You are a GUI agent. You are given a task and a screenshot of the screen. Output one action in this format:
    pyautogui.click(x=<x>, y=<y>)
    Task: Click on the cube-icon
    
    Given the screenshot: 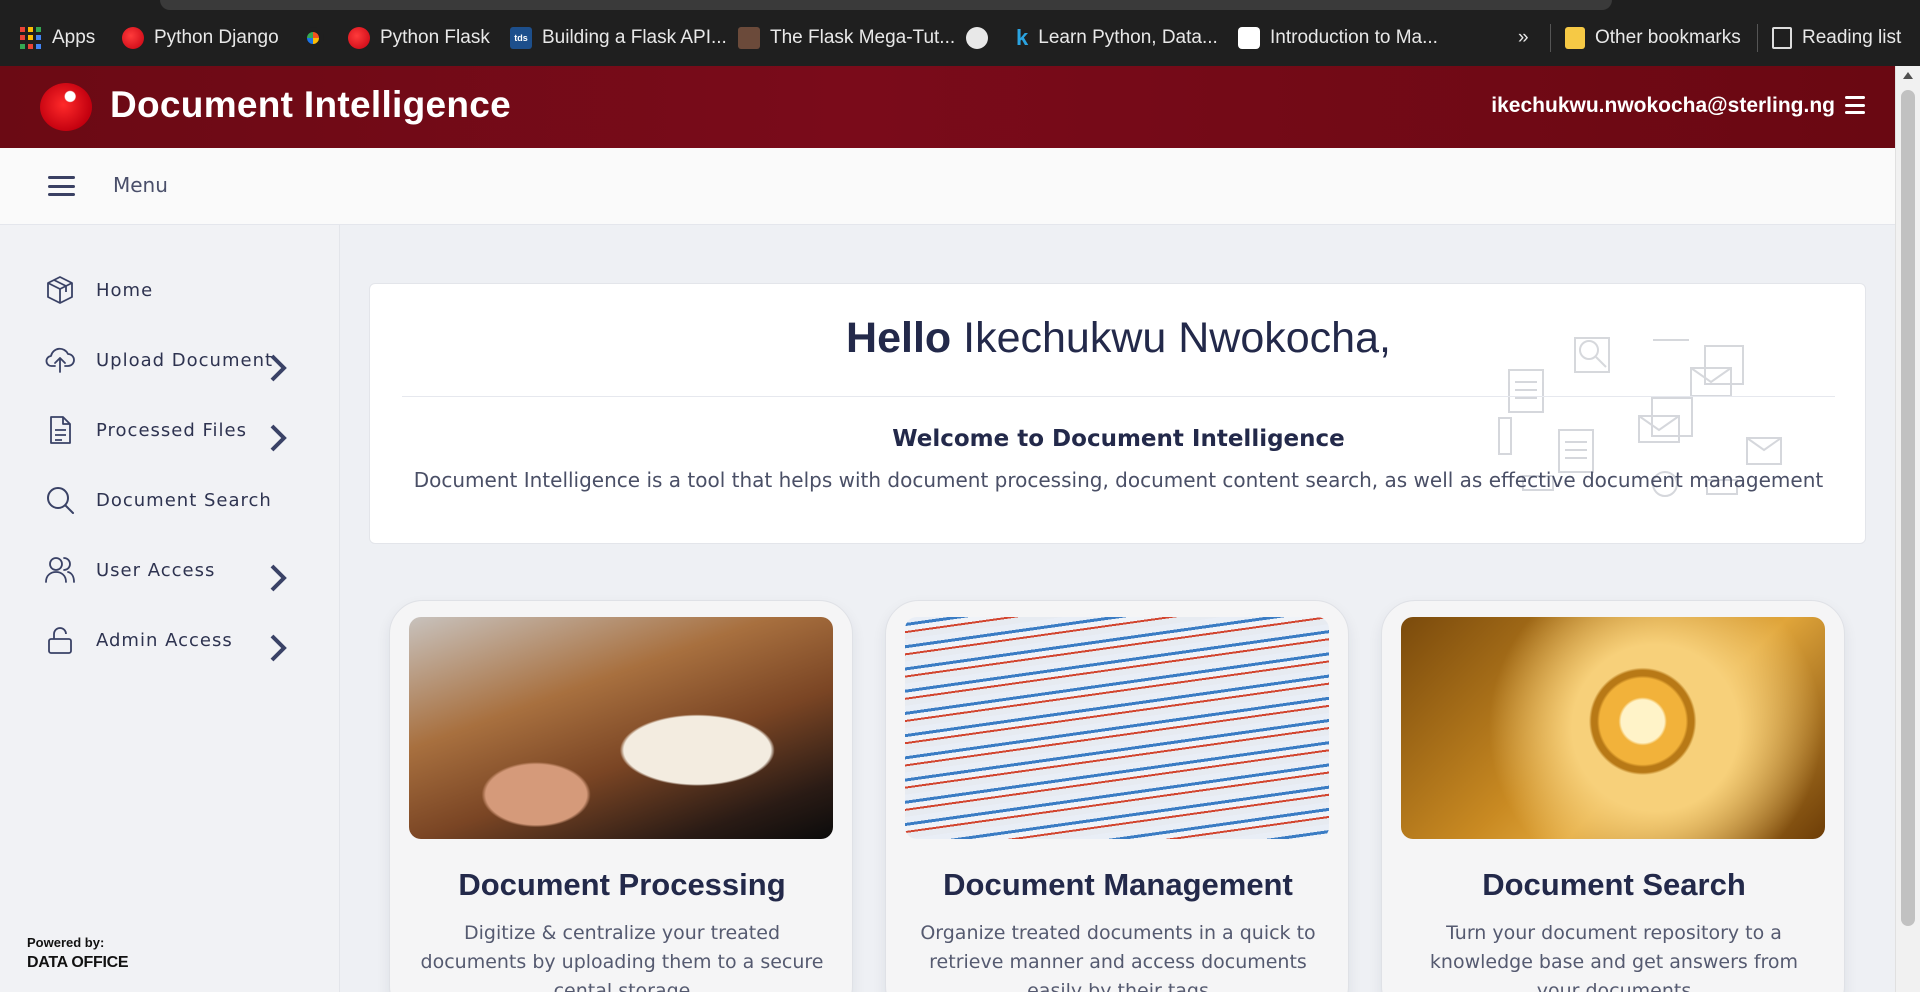 What is the action you would take?
    pyautogui.click(x=60, y=290)
    